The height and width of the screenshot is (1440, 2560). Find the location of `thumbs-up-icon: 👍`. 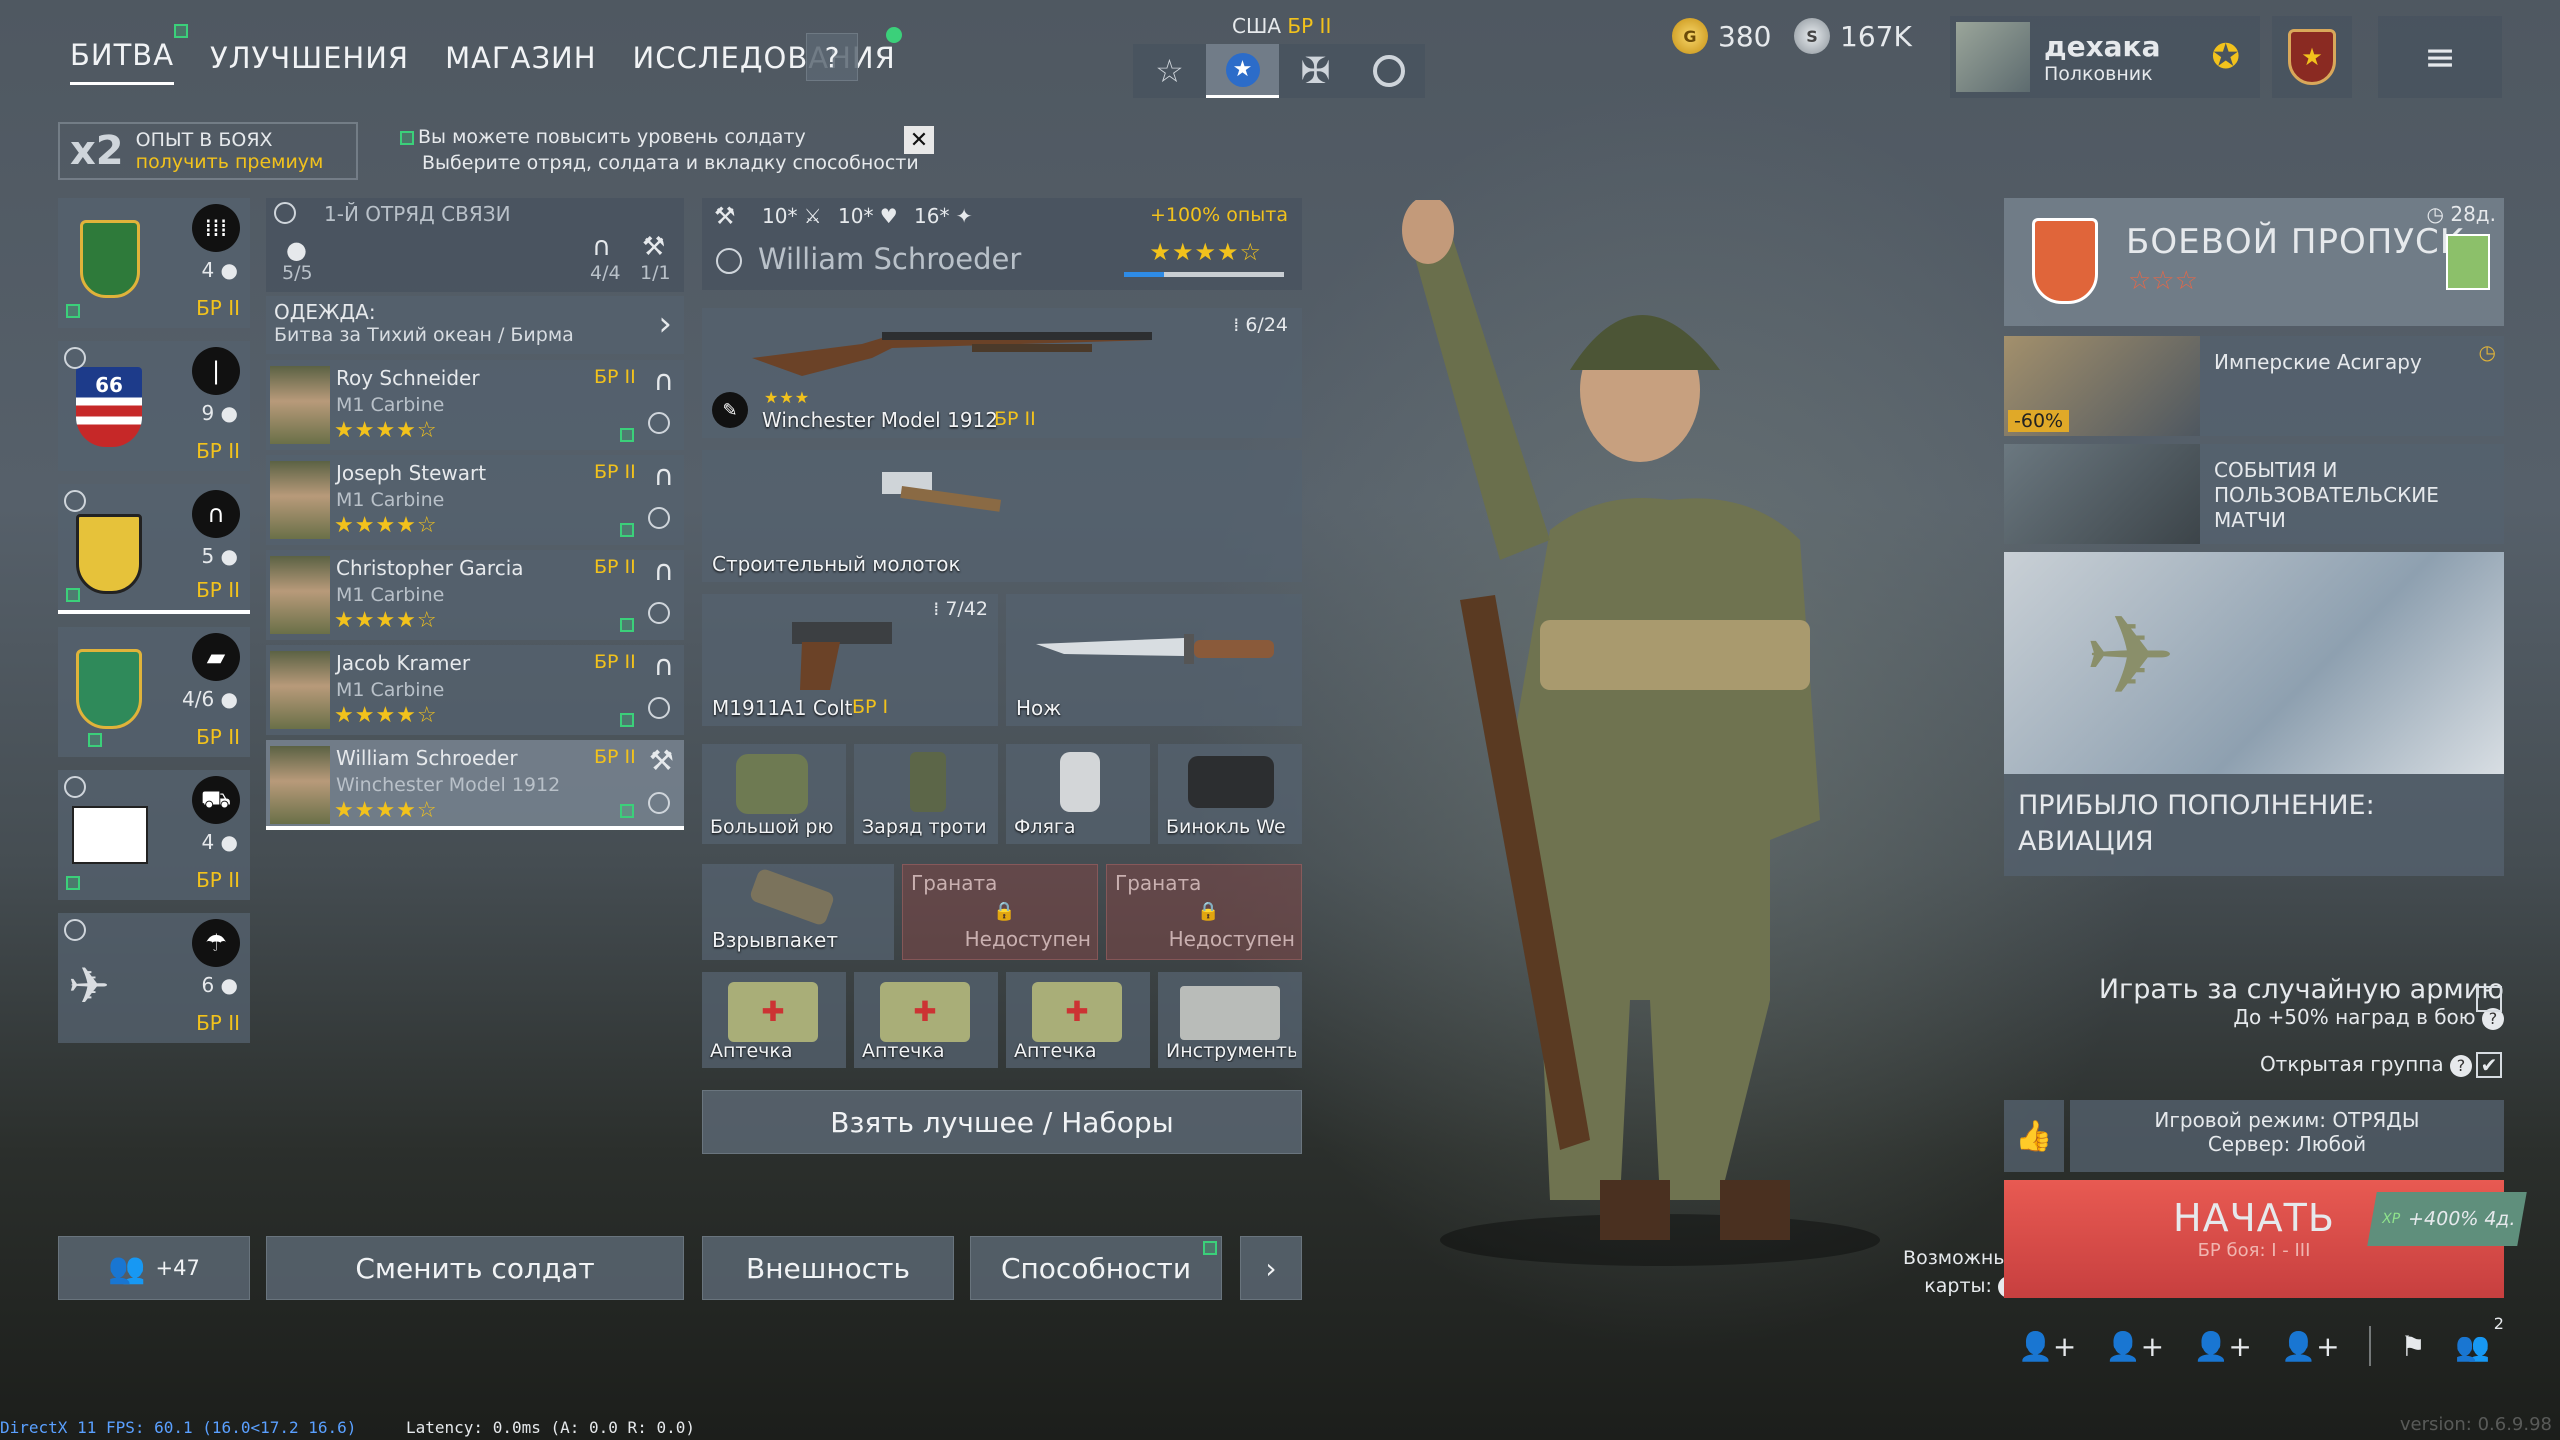

thumbs-up-icon: 👍 is located at coordinates (2034, 1136).